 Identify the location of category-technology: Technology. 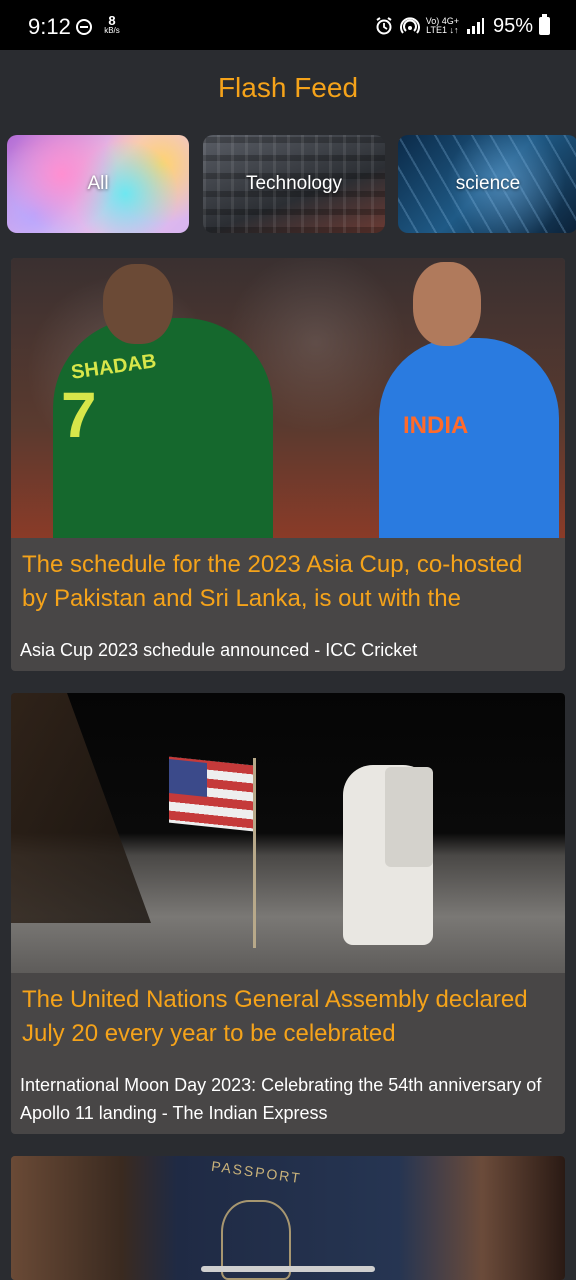
(294, 184).